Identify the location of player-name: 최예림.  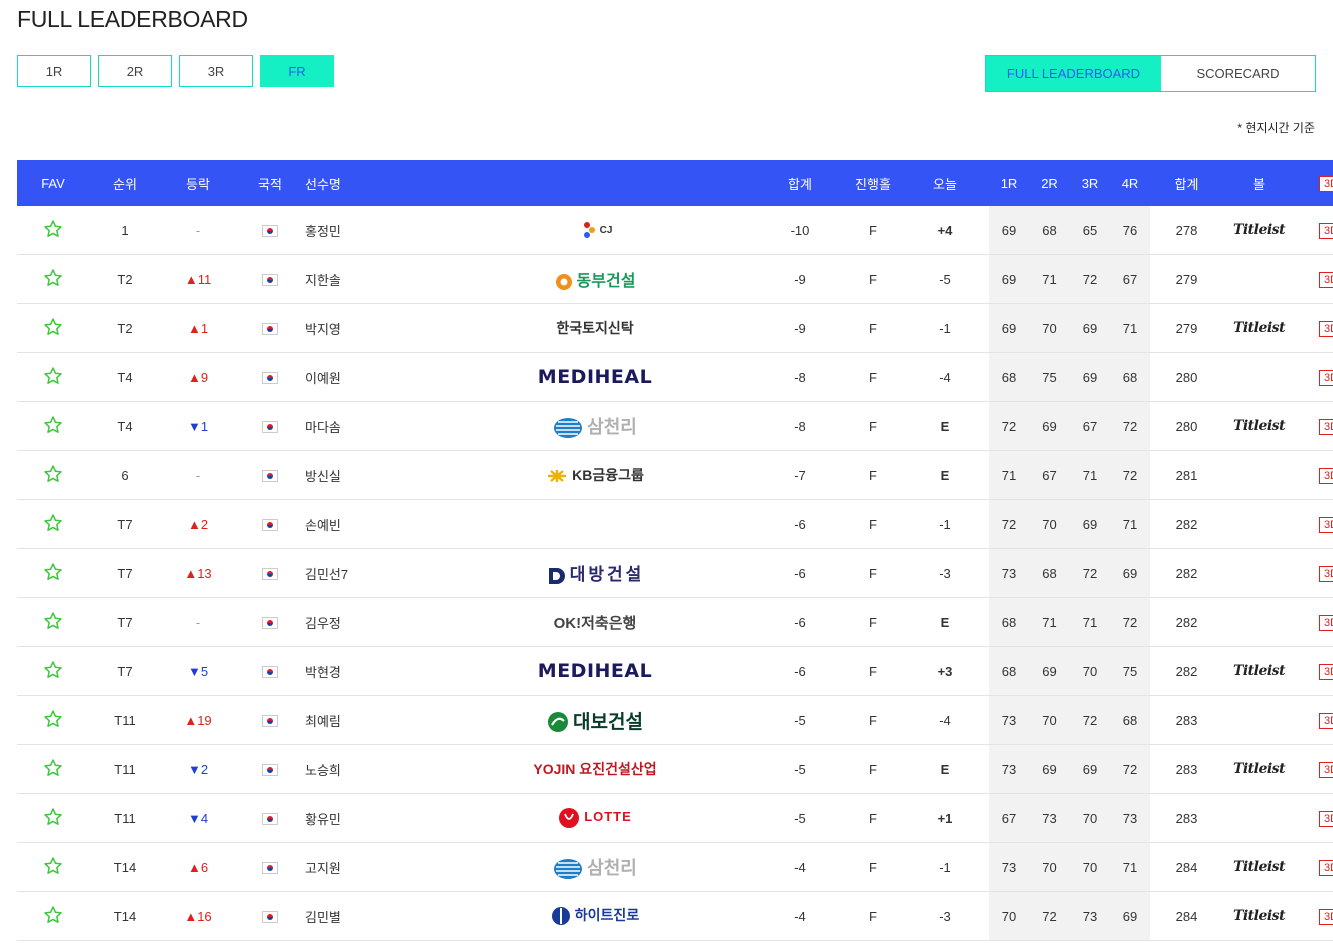
(370, 720).